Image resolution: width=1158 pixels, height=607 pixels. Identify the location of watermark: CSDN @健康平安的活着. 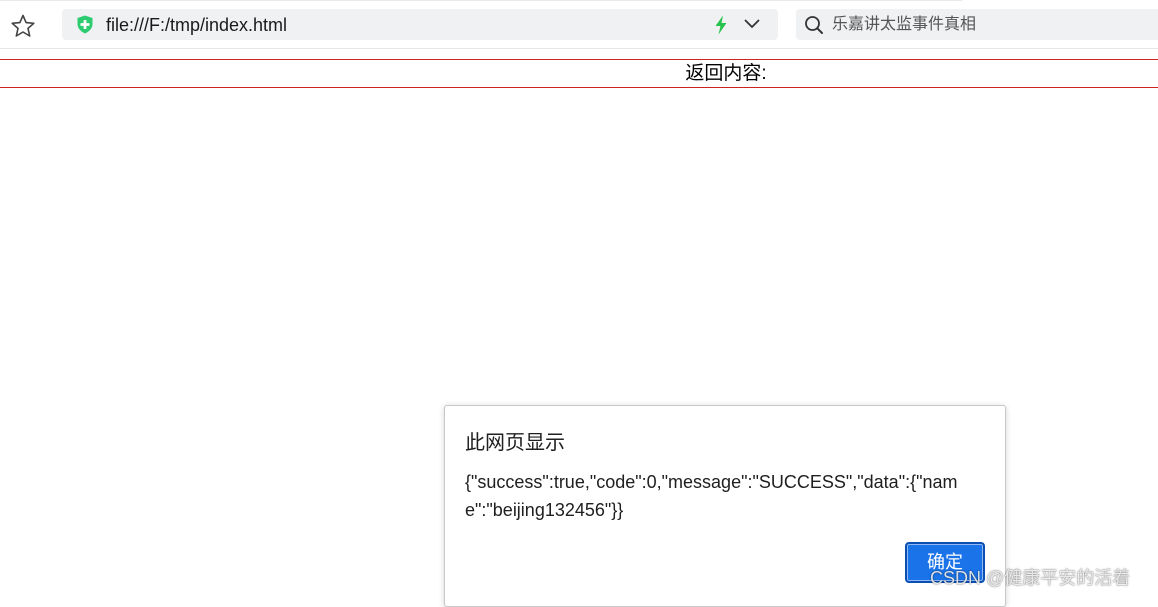
(1030, 578).